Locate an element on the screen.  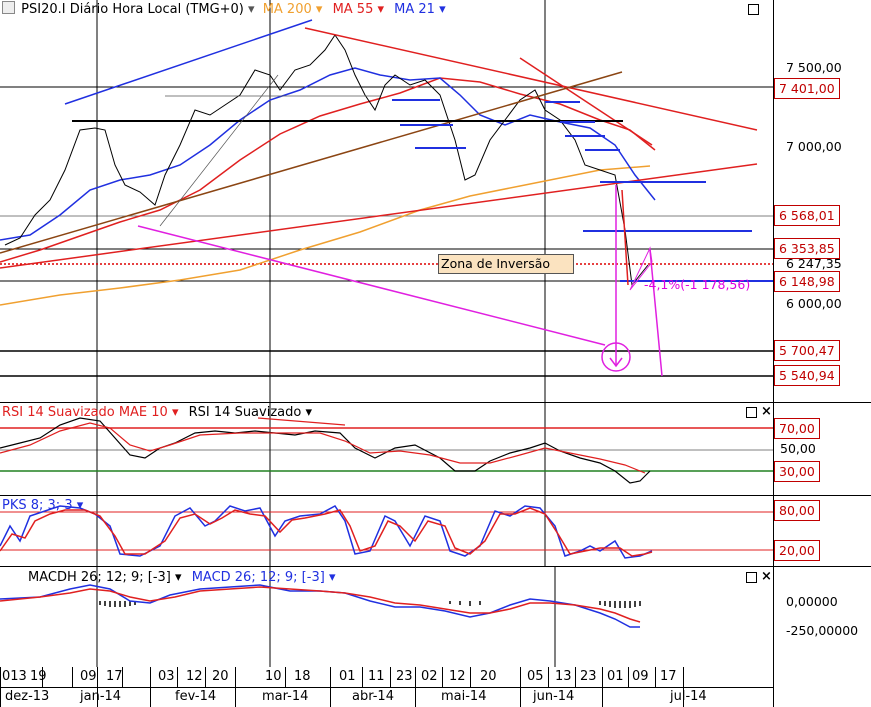
date-tick: 19 is located at coordinates (38, 676).